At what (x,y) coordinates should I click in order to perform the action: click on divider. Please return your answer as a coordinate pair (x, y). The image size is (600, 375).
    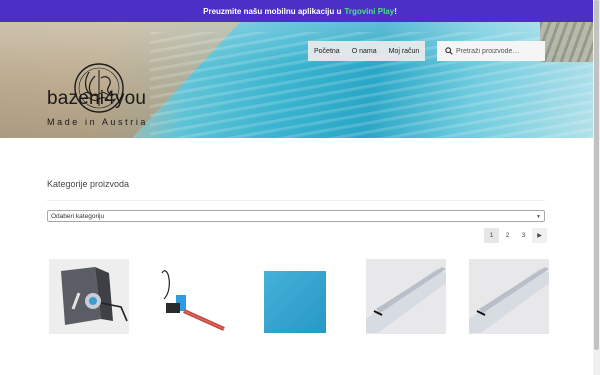
    Looking at the image, I should click on (296, 200).